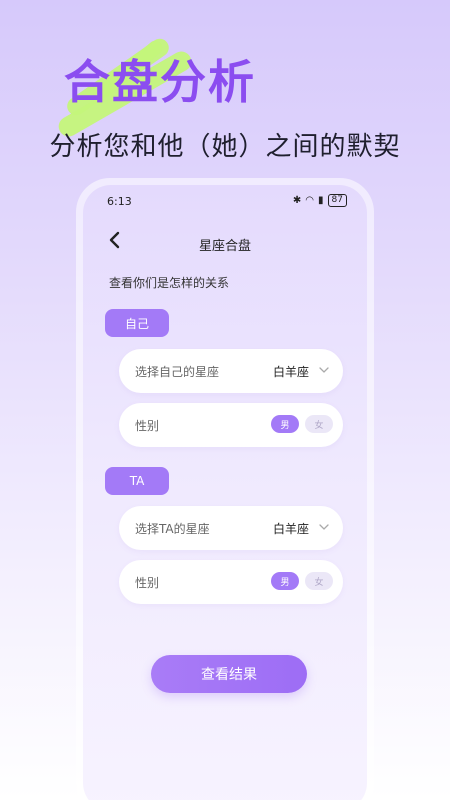 The height and width of the screenshot is (800, 450). Describe the element at coordinates (231, 528) in the screenshot. I see `partner-zodiac-select: 选择TA的星座 白羊座` at that location.